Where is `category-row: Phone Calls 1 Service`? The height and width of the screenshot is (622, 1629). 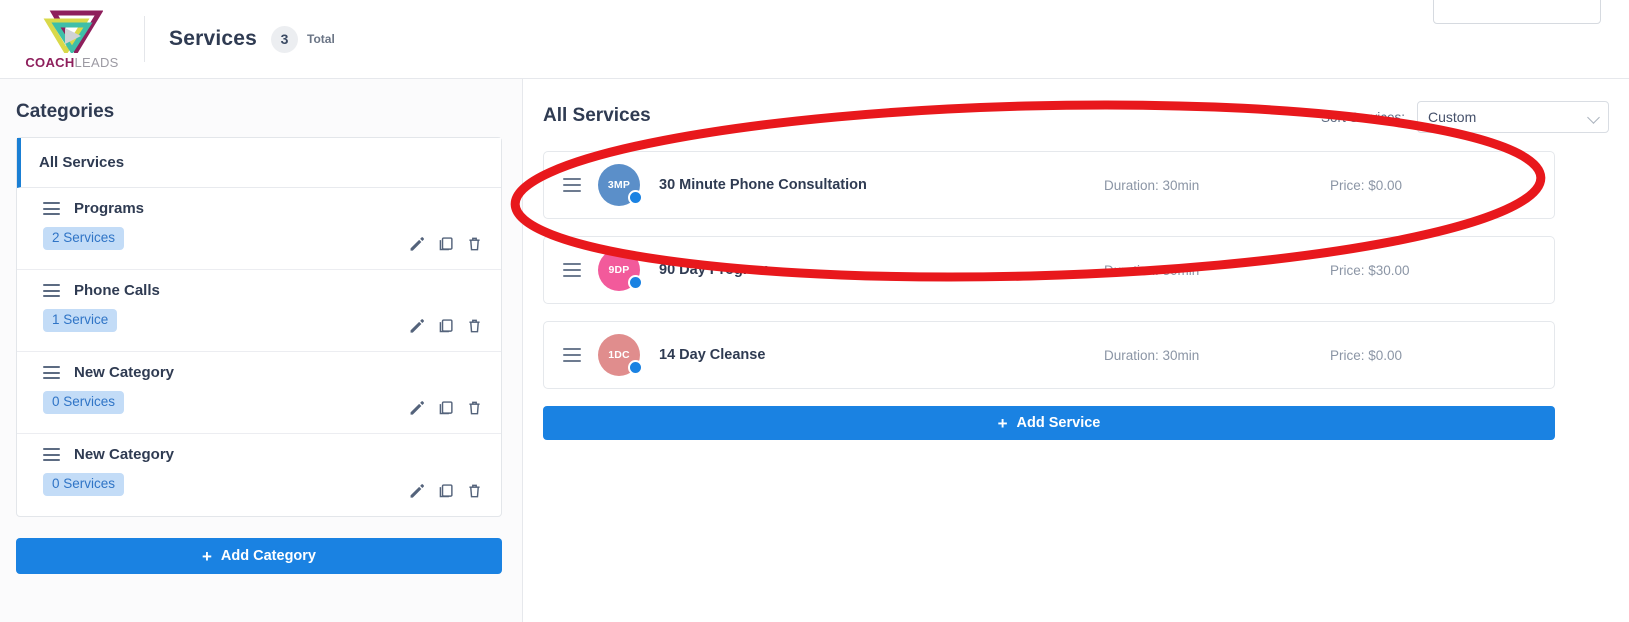 category-row: Phone Calls 1 Service is located at coordinates (259, 311).